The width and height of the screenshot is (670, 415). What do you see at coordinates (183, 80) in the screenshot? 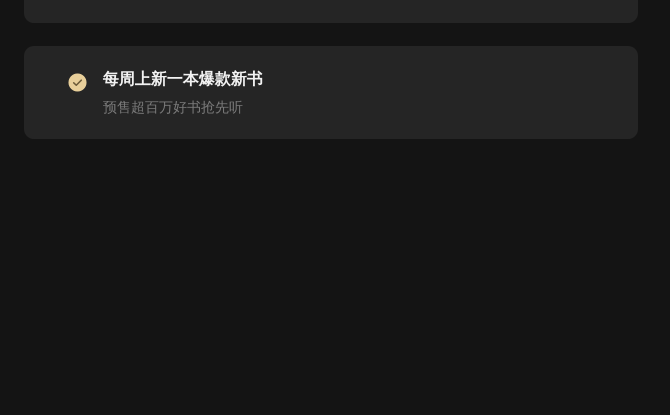
I see `benefit-title: 每周上新一本爆款新书` at bounding box center [183, 80].